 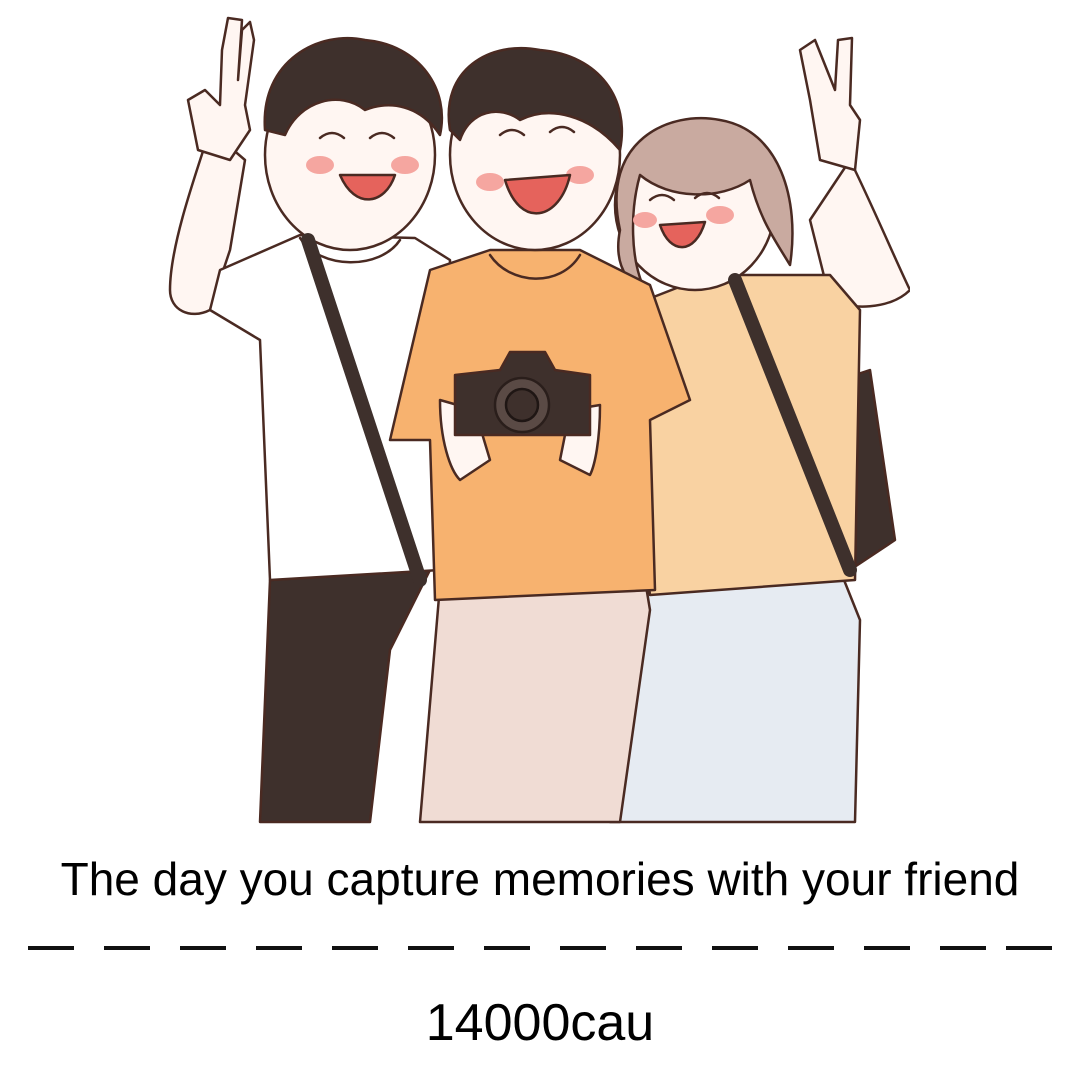 What do you see at coordinates (540, 949) in the screenshot?
I see `dash-divider` at bounding box center [540, 949].